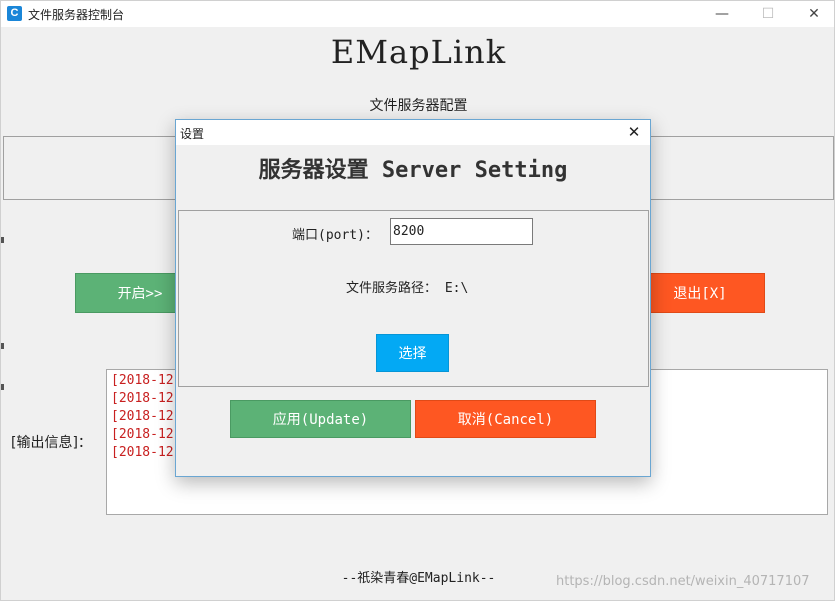  What do you see at coordinates (722, 14) in the screenshot?
I see `minimize-button: —` at bounding box center [722, 14].